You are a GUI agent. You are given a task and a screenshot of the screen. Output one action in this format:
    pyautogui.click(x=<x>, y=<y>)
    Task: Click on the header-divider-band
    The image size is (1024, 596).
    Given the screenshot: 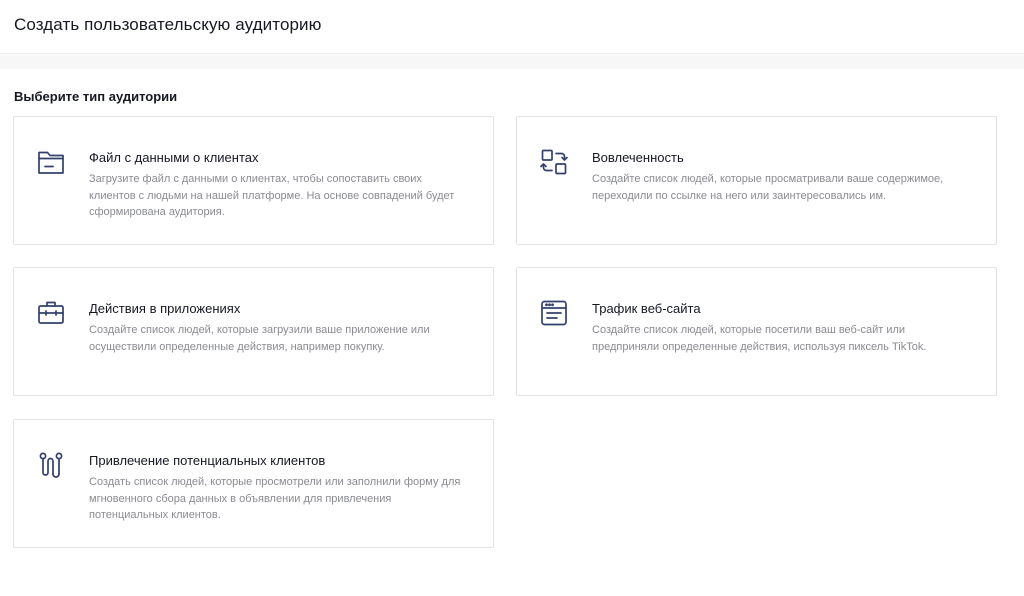 What is the action you would take?
    pyautogui.click(x=512, y=62)
    